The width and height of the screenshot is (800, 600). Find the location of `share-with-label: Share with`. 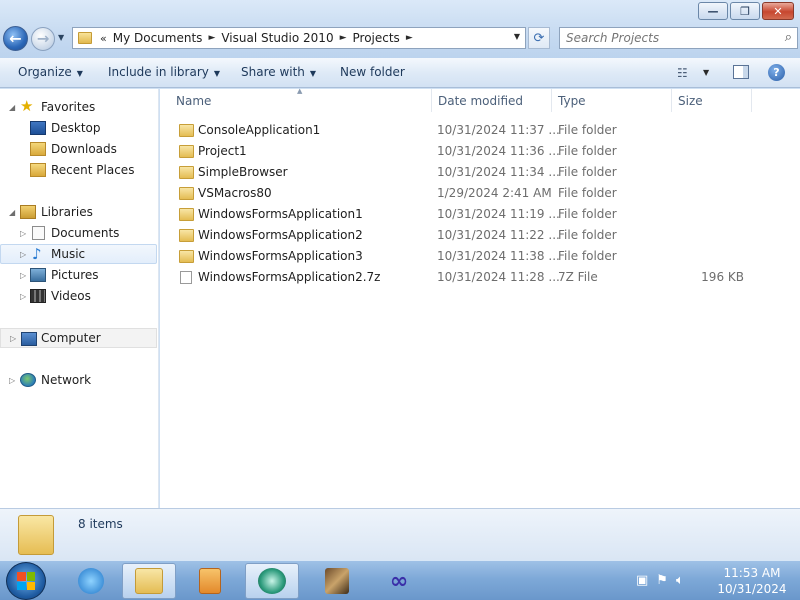

share-with-label: Share with is located at coordinates (273, 72).